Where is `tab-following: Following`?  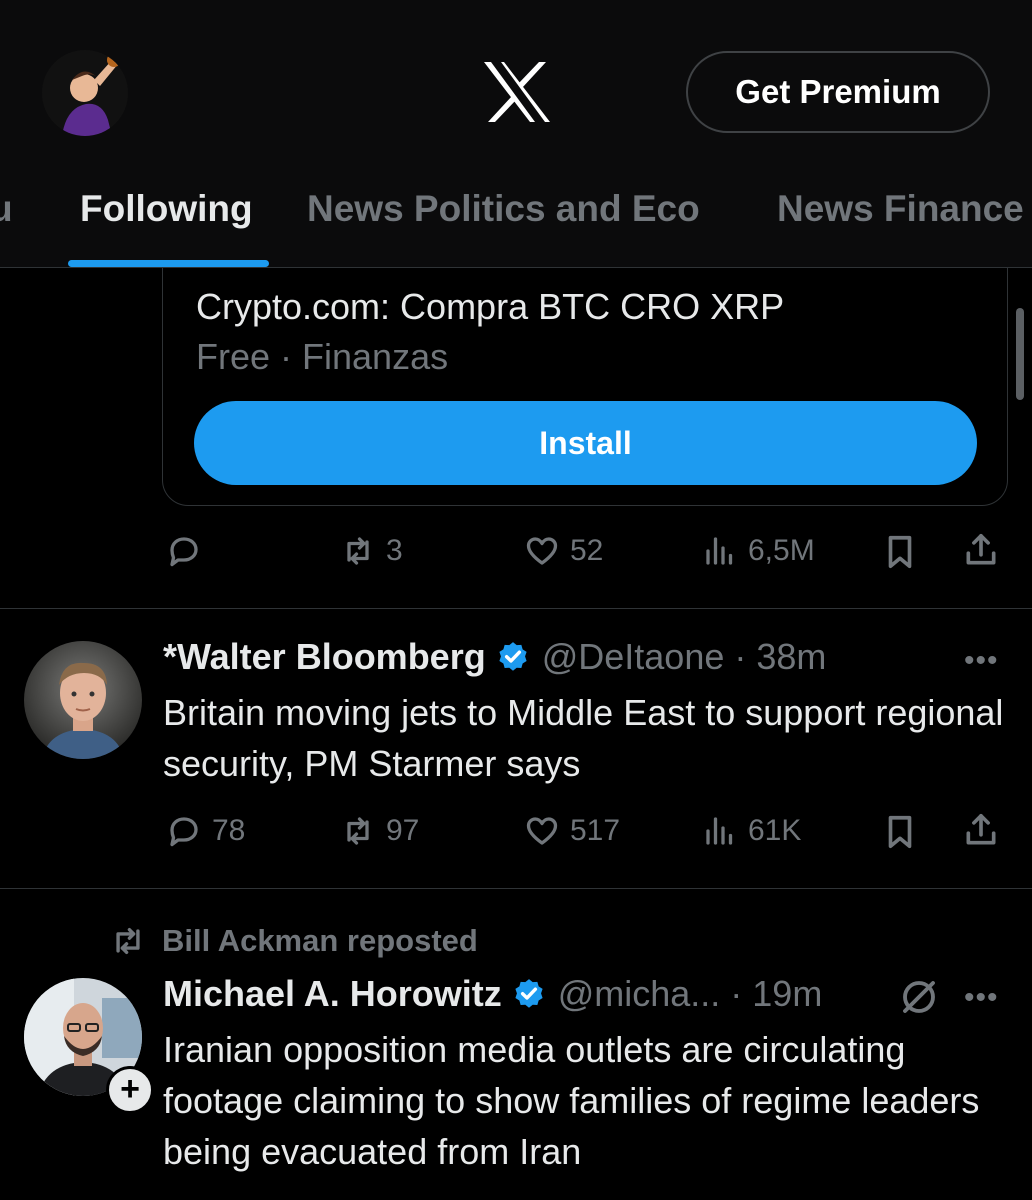
tab-following: Following is located at coordinates (166, 209).